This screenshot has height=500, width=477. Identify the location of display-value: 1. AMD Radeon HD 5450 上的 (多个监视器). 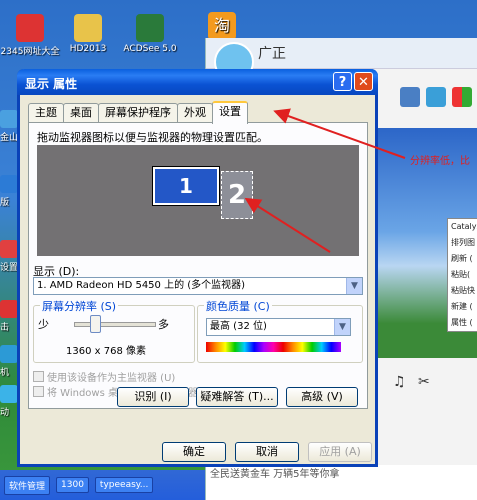
(141, 285).